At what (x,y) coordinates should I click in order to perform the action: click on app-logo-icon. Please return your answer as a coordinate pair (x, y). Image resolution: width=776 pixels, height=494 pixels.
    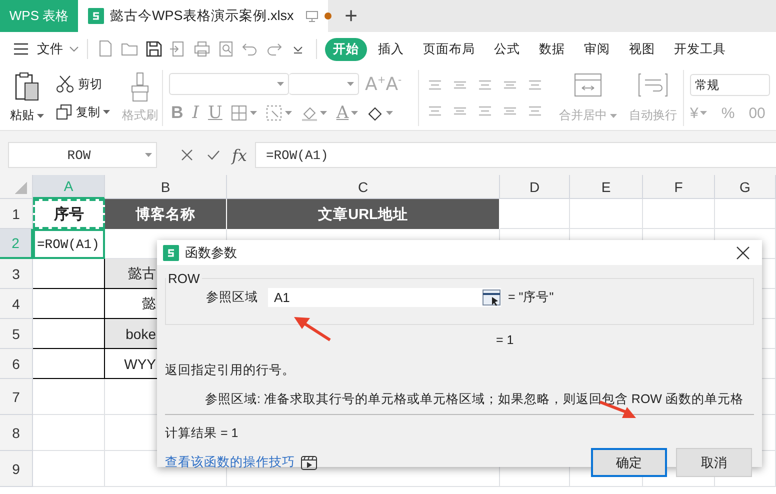
    Looking at the image, I should click on (171, 252).